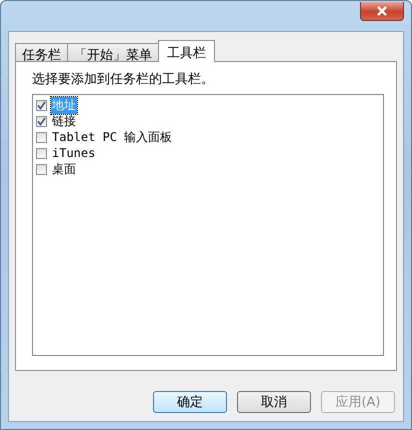  I want to click on toolbar-item: iTunes, so click(73, 153).